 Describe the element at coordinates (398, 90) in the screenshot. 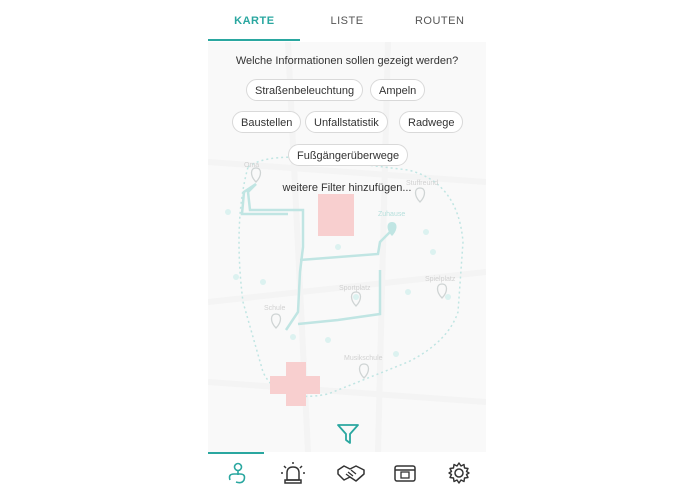

I see `chip-ampeln: Ampeln` at that location.